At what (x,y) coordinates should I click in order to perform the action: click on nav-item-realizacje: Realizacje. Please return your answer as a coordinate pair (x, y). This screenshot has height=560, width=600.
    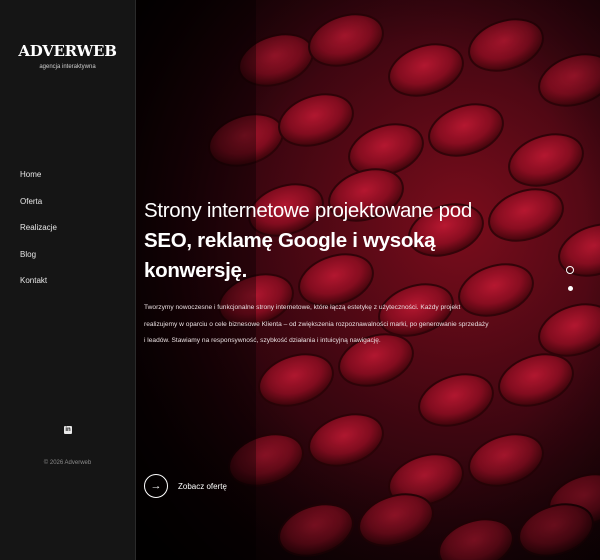
    Looking at the image, I should click on (38, 236).